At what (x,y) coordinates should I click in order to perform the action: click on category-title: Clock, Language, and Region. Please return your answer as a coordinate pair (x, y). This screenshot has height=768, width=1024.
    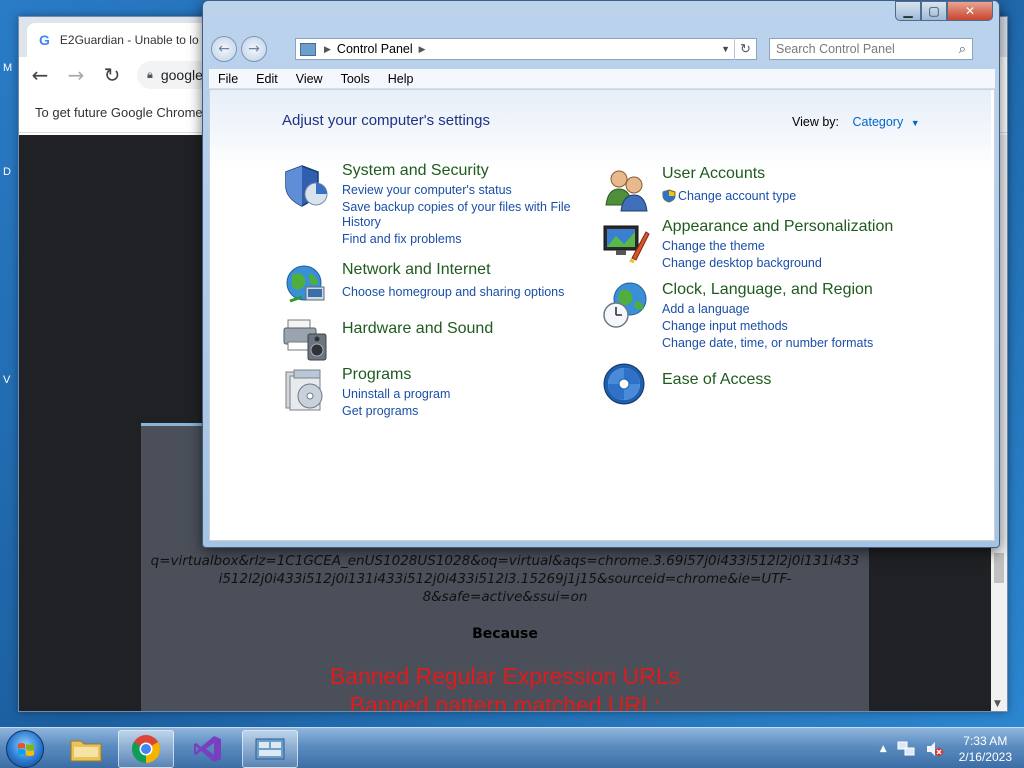
    Looking at the image, I should click on (767, 290).